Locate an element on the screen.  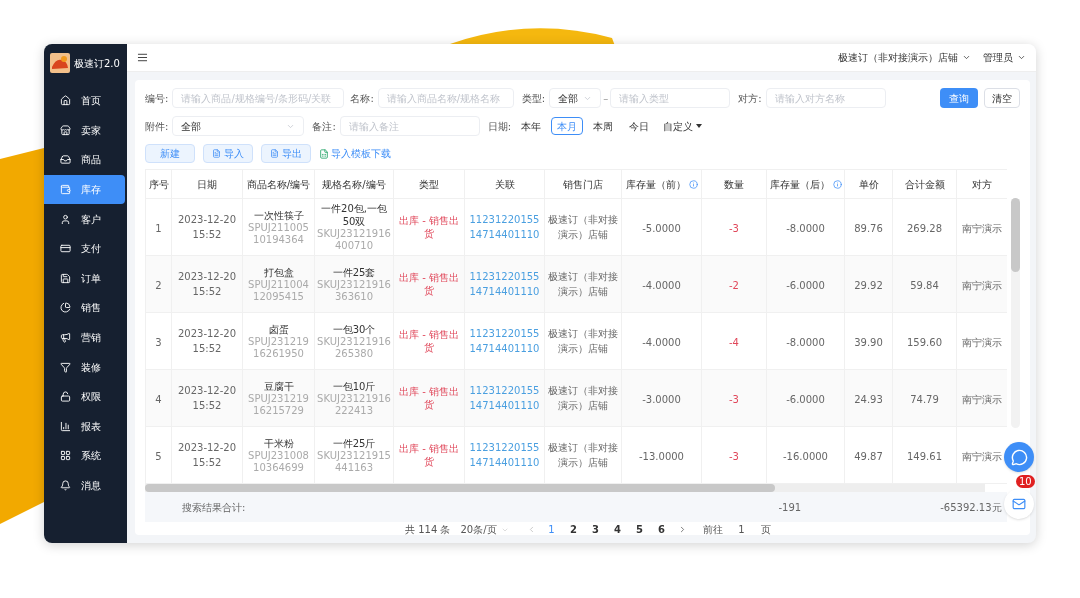
date-option: 今日 is located at coordinates (639, 126).